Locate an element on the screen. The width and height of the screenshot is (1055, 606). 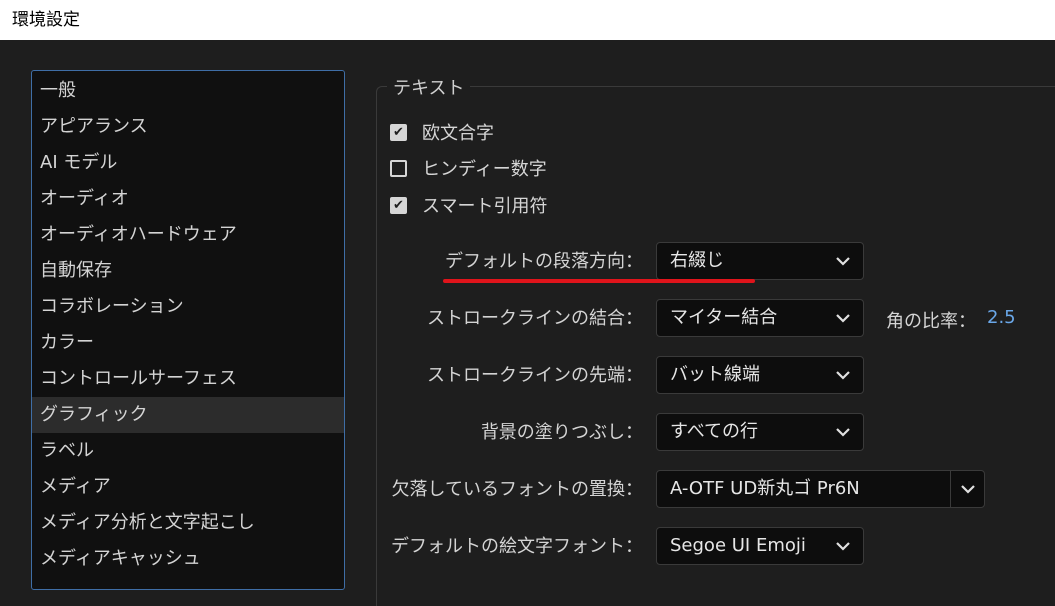
missing-font-replace-label: 欠落しているフォントの置換： is located at coordinates (517, 489).